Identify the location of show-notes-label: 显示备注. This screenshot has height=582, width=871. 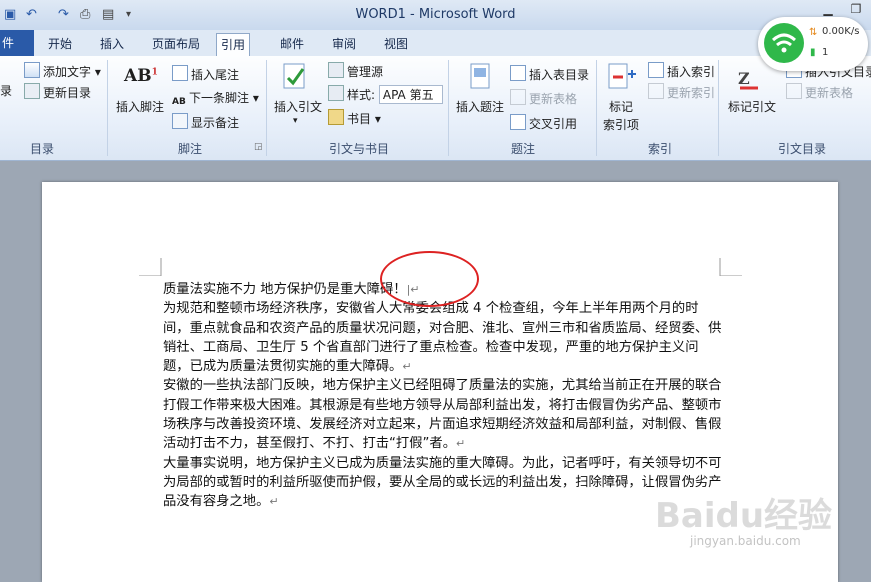
(215, 123).